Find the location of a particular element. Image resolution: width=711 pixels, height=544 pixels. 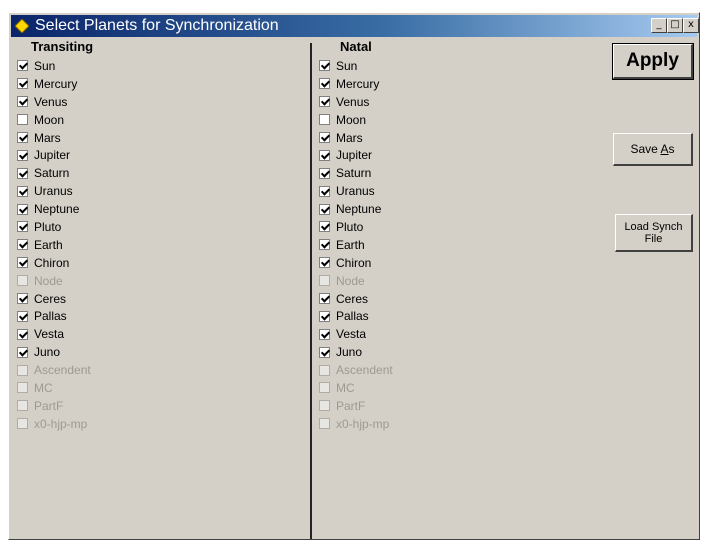

checkbox-label: Neptune is located at coordinates (359, 209).